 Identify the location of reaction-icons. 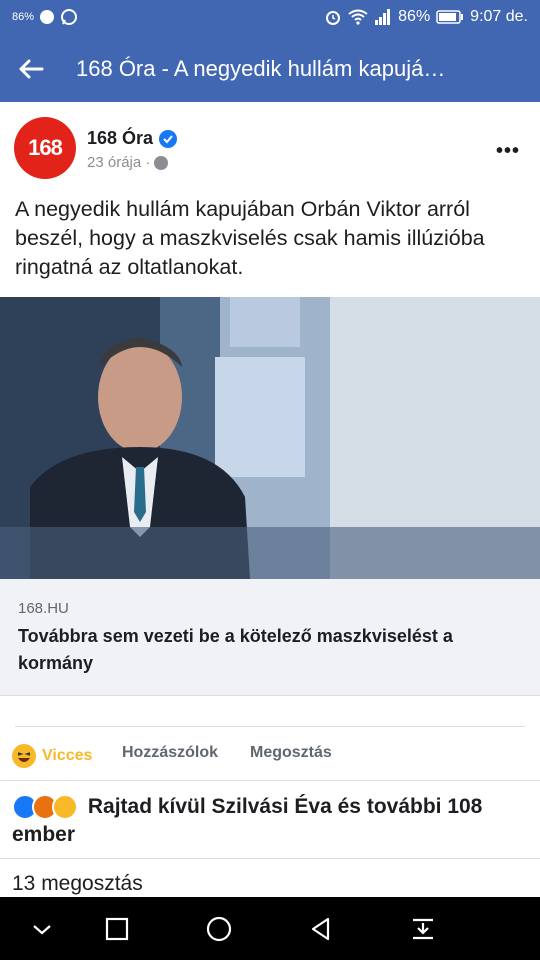
(45, 807).